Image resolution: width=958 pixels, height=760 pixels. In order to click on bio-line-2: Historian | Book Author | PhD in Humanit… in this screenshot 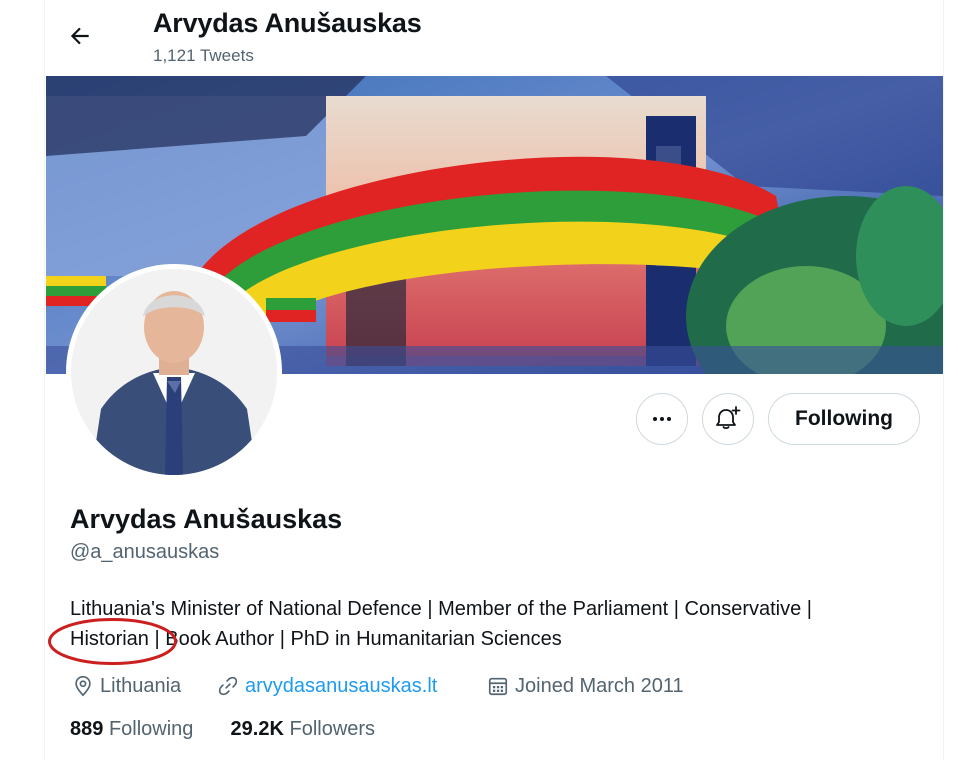, I will do `click(500, 639)`.